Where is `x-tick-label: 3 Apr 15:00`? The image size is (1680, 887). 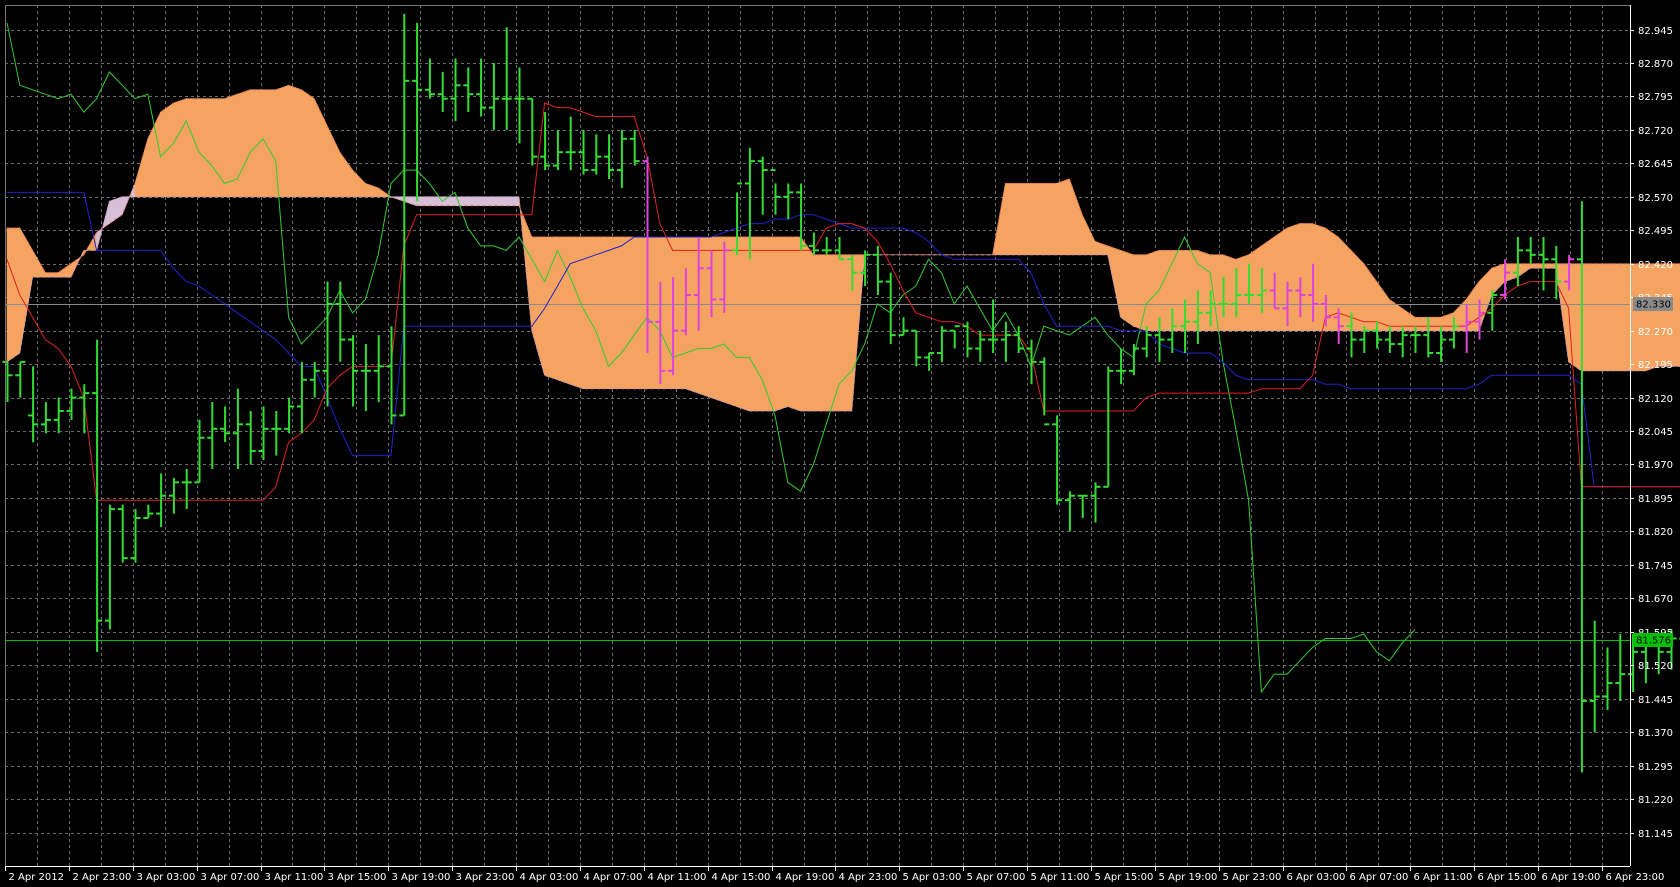
x-tick-label: 3 Apr 15:00 is located at coordinates (357, 877).